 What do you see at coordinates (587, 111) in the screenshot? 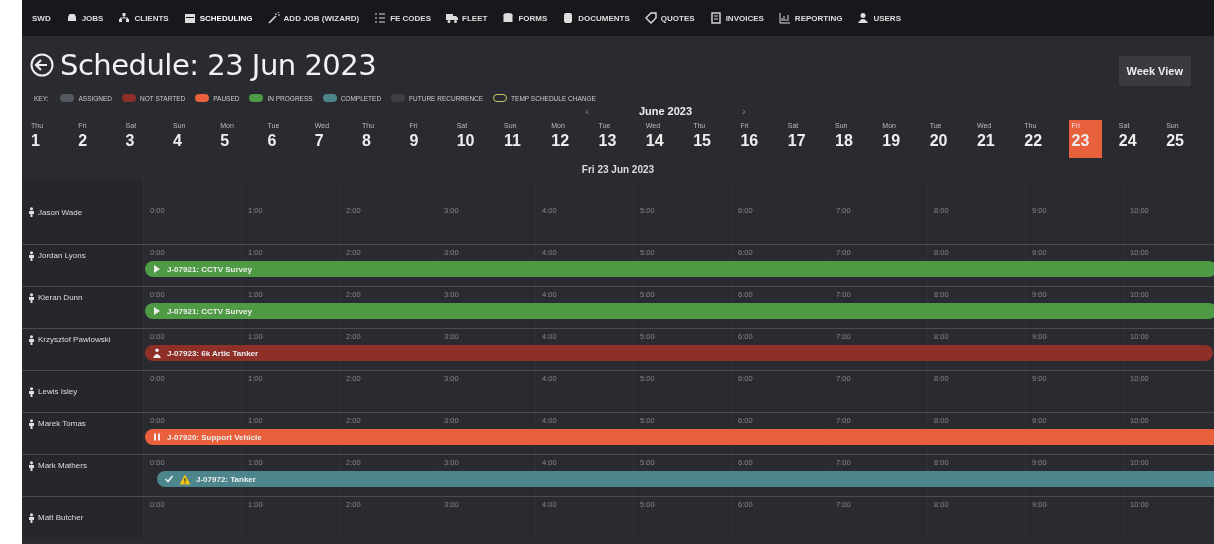
I see `previous-month-button: ‹` at bounding box center [587, 111].